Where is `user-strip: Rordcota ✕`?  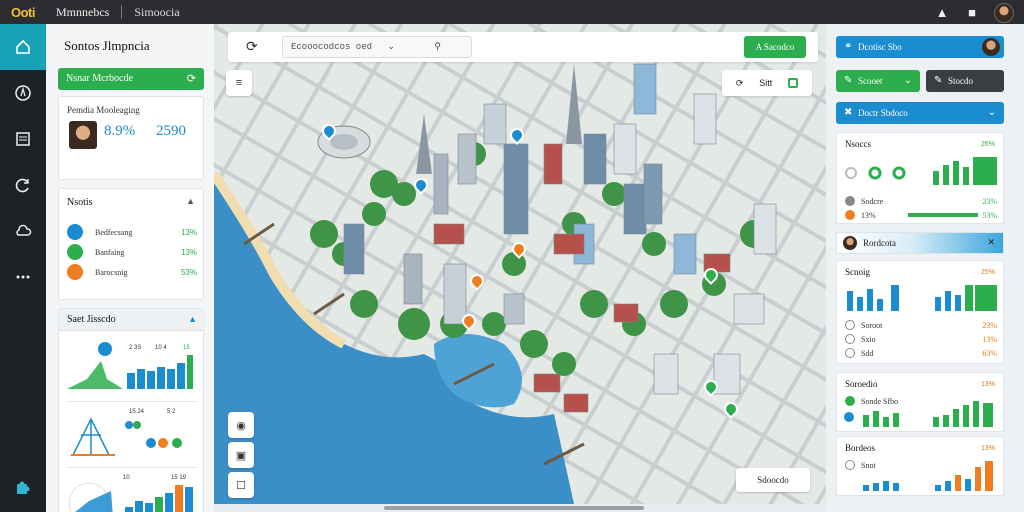 user-strip: Rordcota ✕ is located at coordinates (920, 243).